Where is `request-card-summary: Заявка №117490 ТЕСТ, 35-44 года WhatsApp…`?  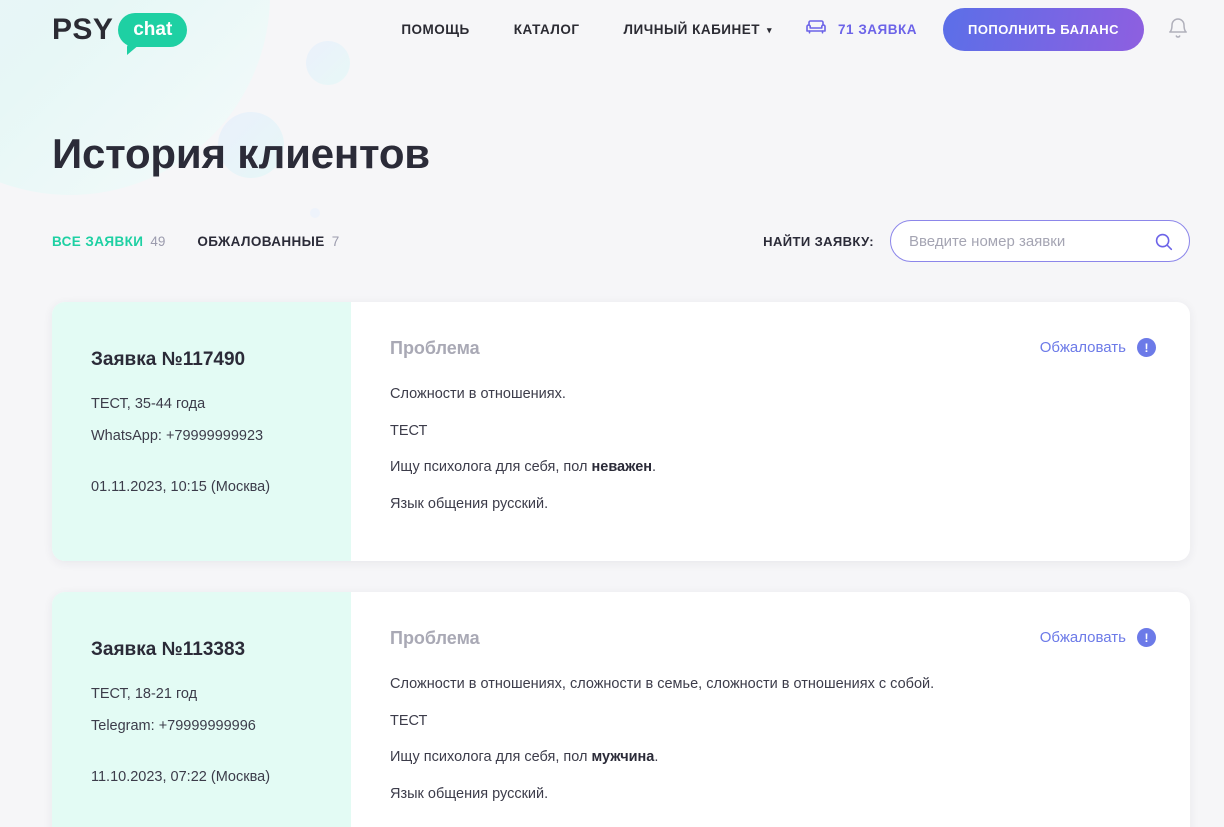
request-card-summary: Заявка №117490 ТЕСТ, 35-44 года WhatsApp… is located at coordinates (201, 432).